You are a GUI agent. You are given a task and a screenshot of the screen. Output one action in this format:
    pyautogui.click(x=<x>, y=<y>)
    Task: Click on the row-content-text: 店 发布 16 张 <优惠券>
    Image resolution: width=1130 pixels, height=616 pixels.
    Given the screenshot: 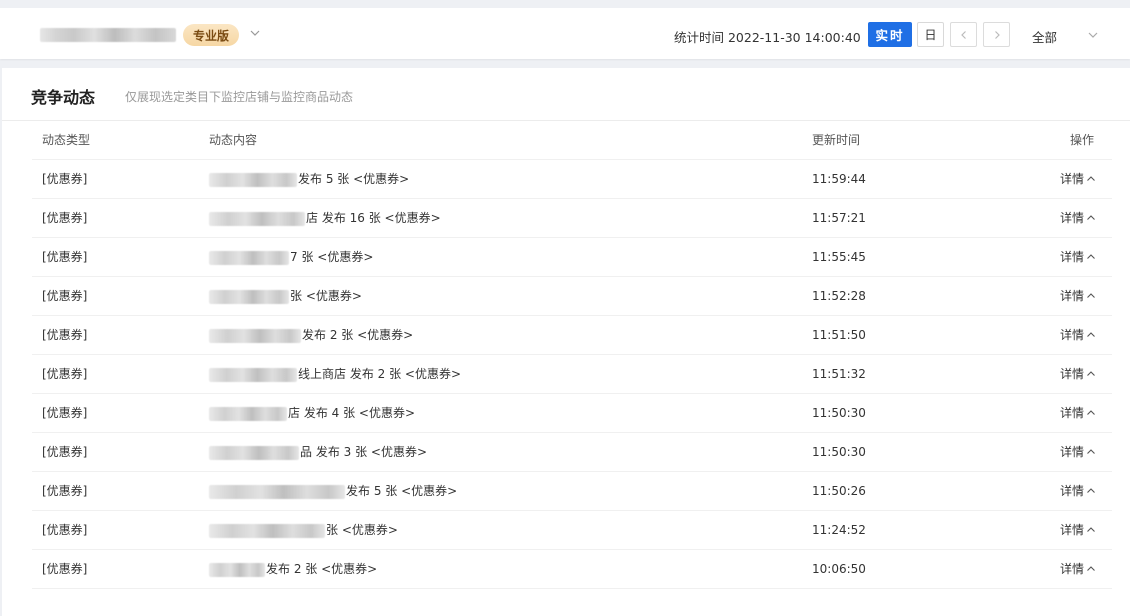 What is the action you would take?
    pyautogui.click(x=373, y=218)
    